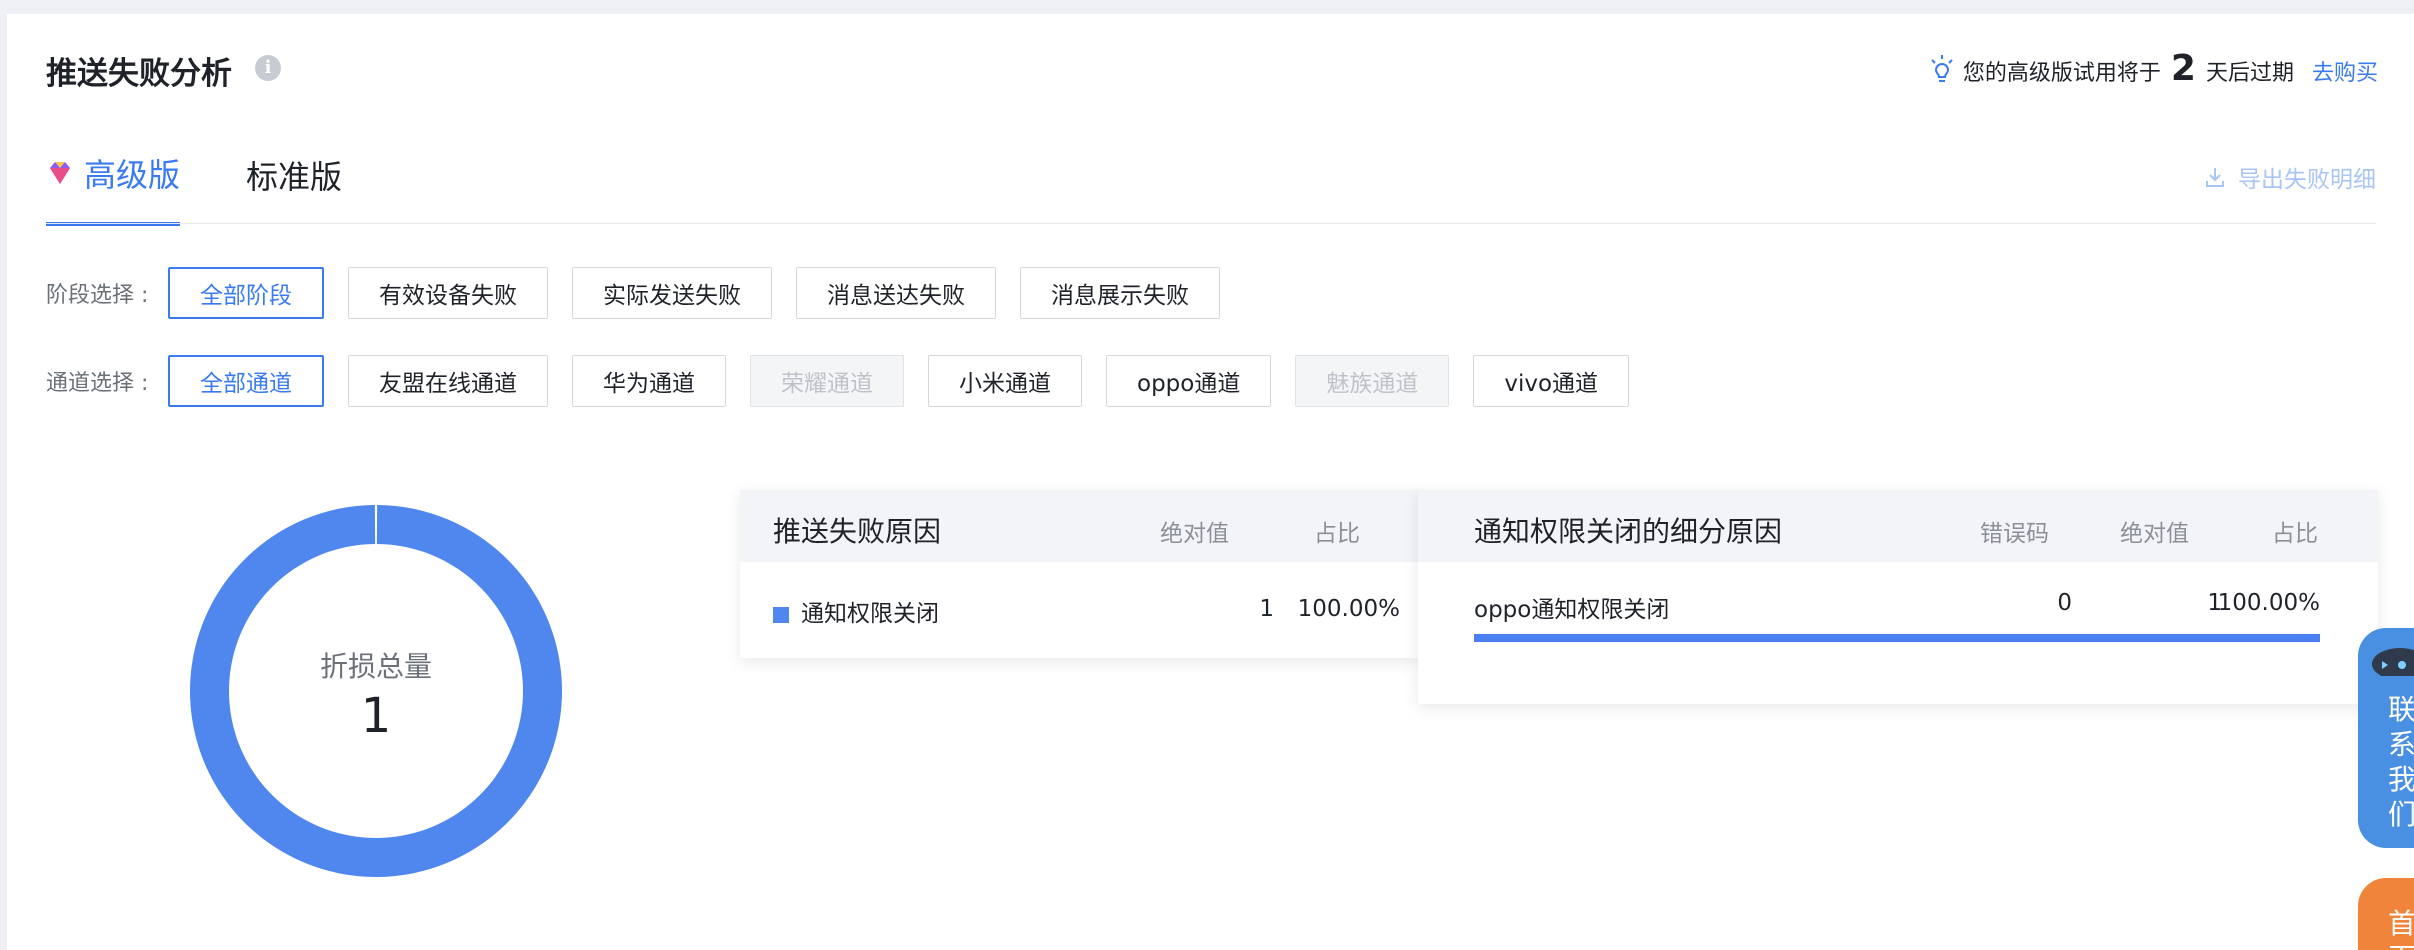 The height and width of the screenshot is (950, 2414). Describe the element at coordinates (1551, 381) in the screenshot. I see `channel-option: vivo通道` at that location.